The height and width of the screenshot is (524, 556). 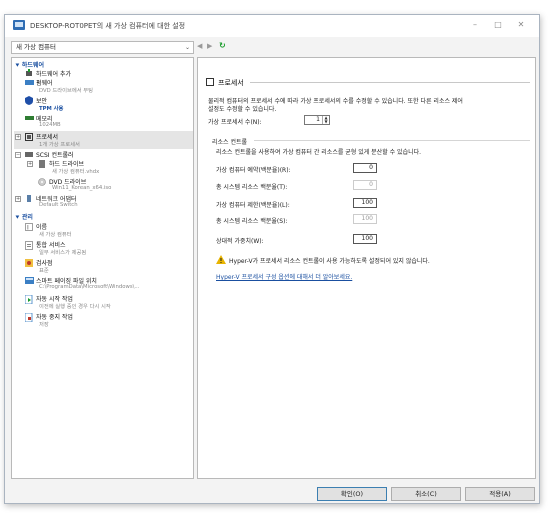 What do you see at coordinates (209, 46) in the screenshot?
I see `forward-icon: ▶` at bounding box center [209, 46].